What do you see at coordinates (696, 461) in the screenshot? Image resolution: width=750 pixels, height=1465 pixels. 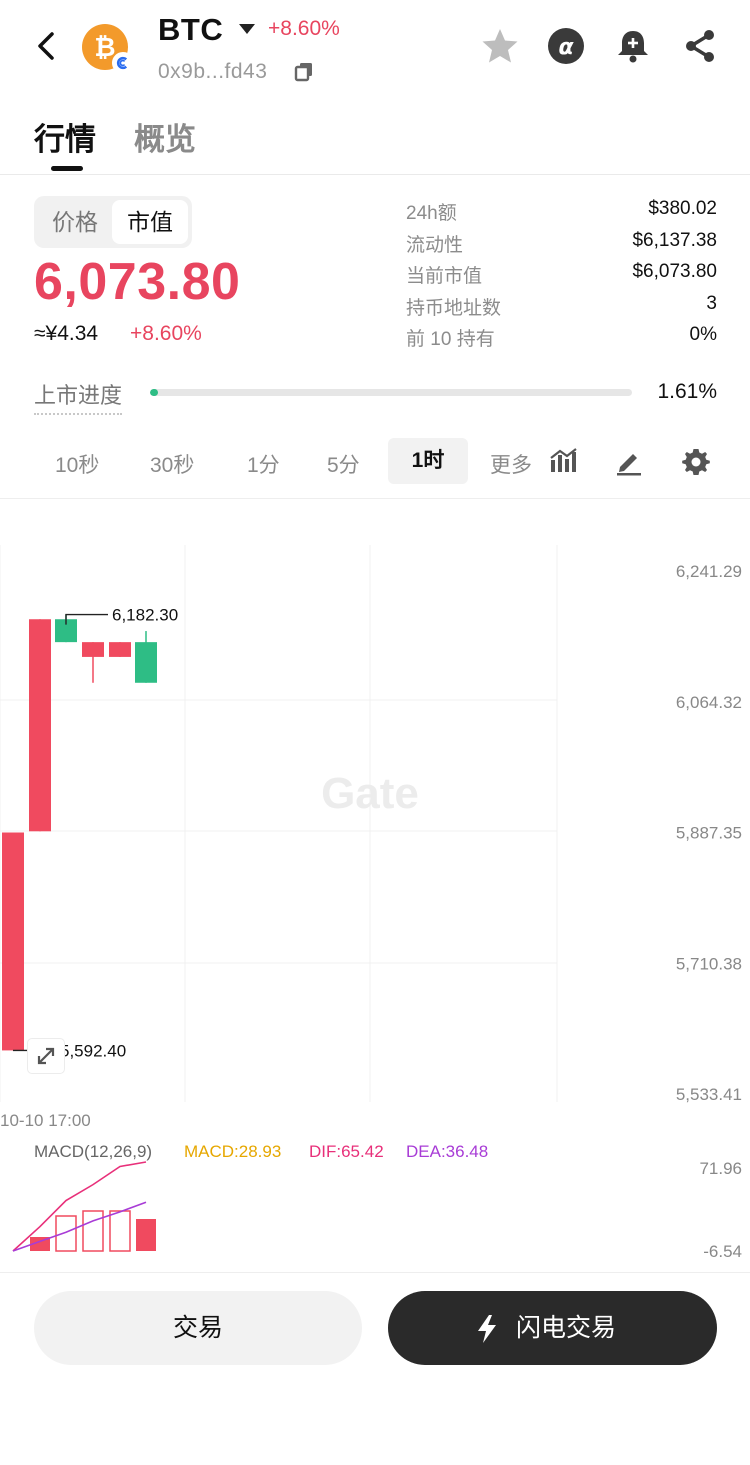 I see `settings-gear-icon` at bounding box center [696, 461].